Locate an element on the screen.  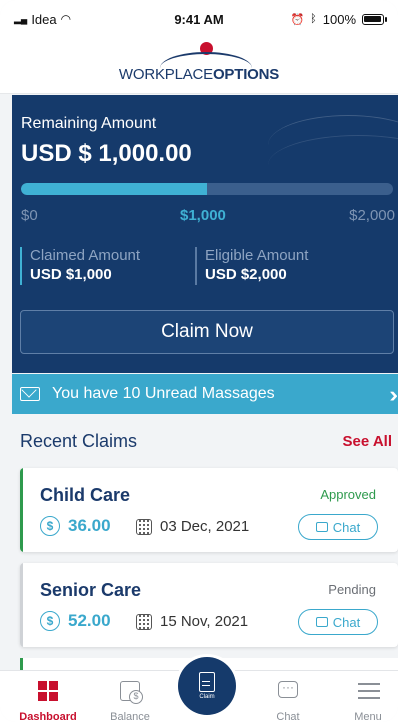
claim-amount: $ 36.00 is located at coordinates (75, 526).